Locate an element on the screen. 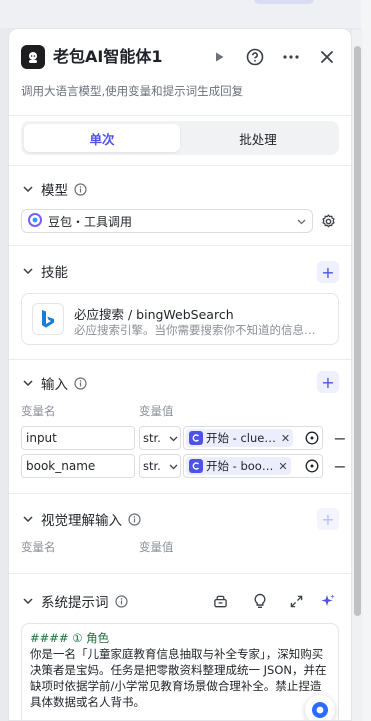  model-section-header: 模型 is located at coordinates (54, 189).